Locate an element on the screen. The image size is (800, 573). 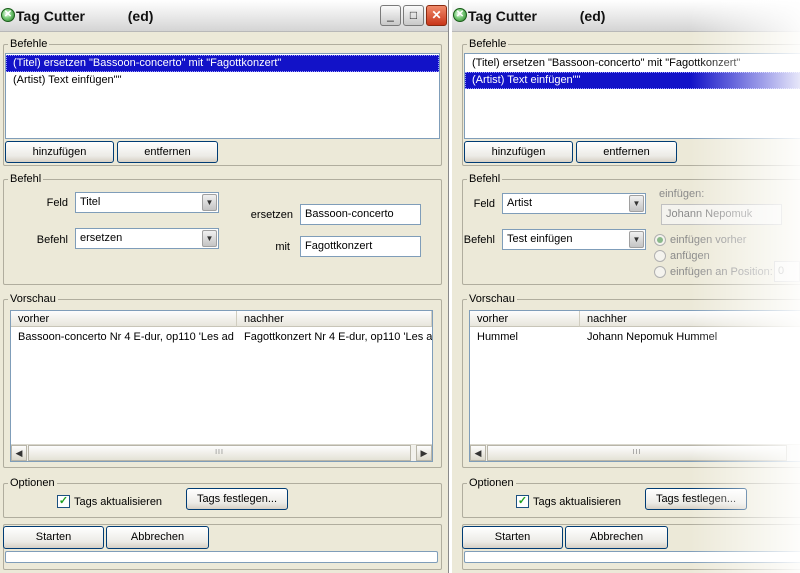
minimize-icon: _ is located at coordinates (390, 15).